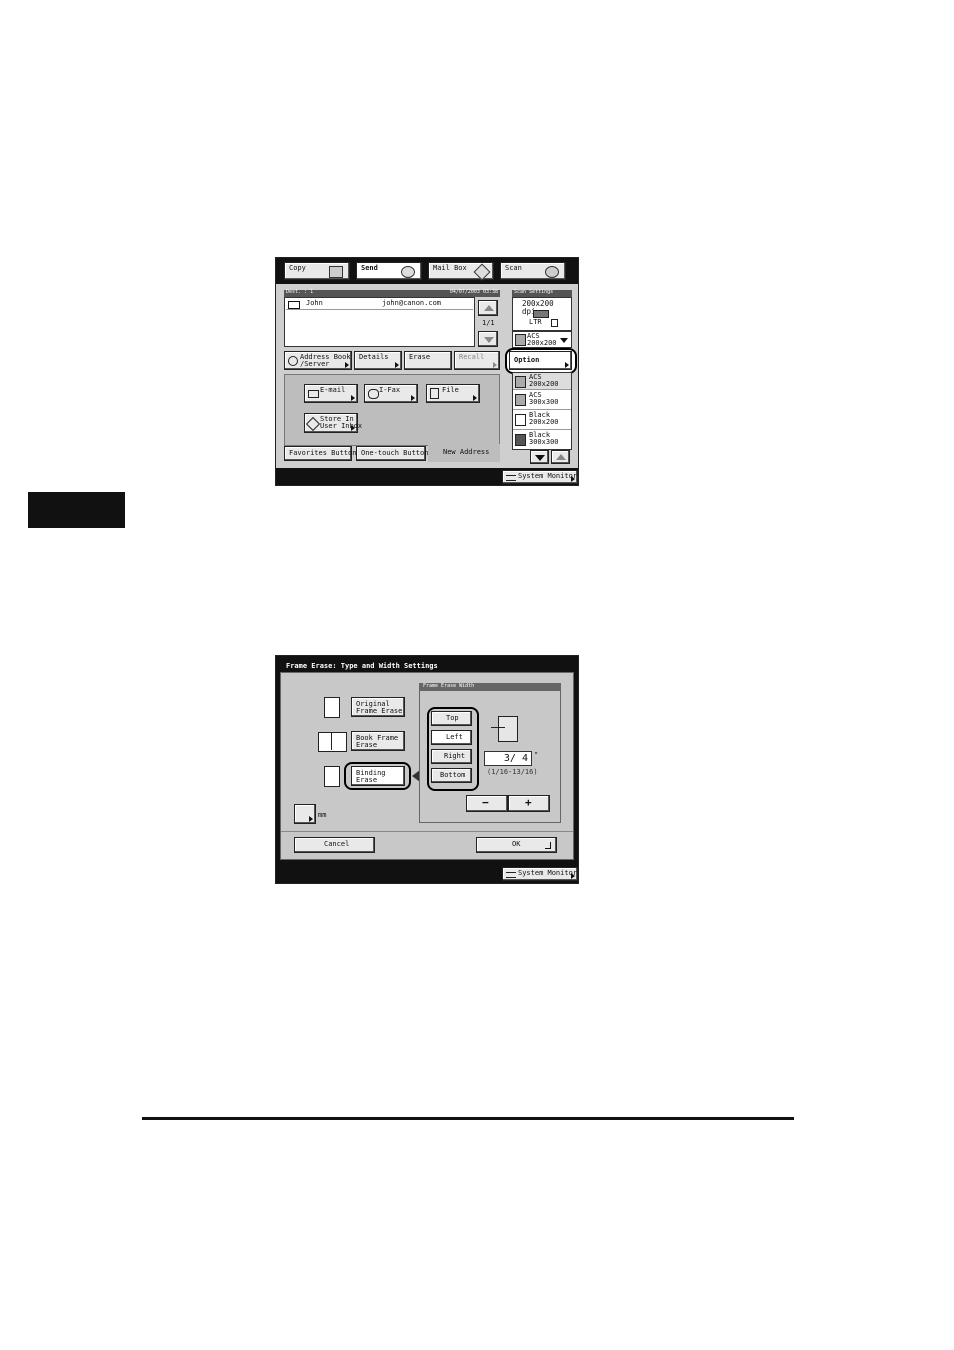 The height and width of the screenshot is (1350, 954). What do you see at coordinates (294, 305) in the screenshot?
I see `email-type-icon` at bounding box center [294, 305].